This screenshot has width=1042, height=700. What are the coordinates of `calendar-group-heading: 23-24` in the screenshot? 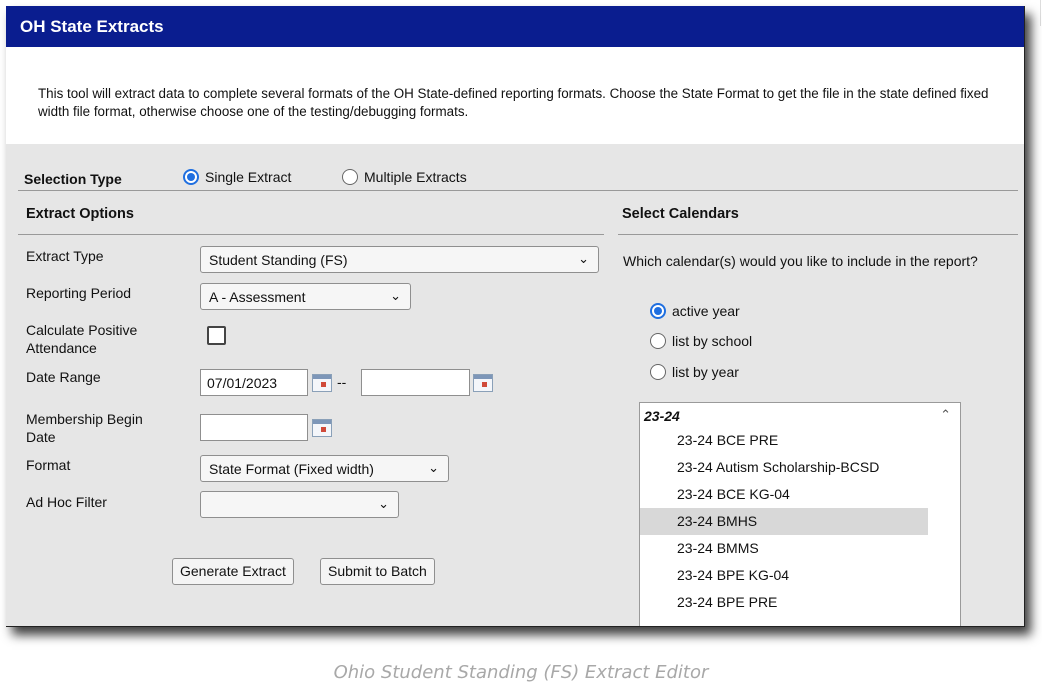 It's located at (662, 416).